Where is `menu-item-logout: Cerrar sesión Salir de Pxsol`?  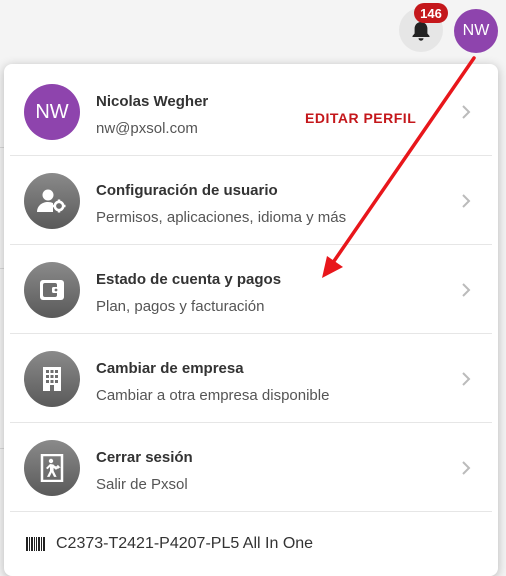
menu-item-logout: Cerrar sesión Salir de Pxsol is located at coordinates (251, 468).